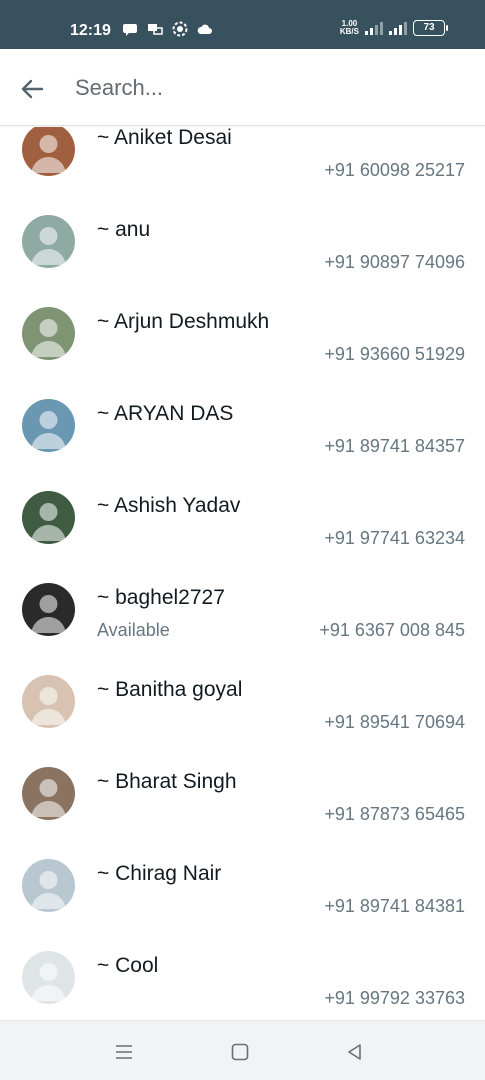  Describe the element at coordinates (242, 348) in the screenshot. I see `contact-row: ~ Arjun Deshmukh +91 93660 51929` at that location.